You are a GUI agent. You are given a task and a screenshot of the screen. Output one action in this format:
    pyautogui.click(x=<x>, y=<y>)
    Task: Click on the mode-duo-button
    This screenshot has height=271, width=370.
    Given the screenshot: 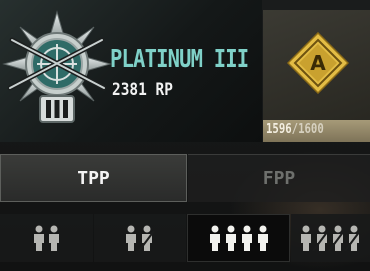 What is the action you would take?
    pyautogui.click(x=140, y=238)
    